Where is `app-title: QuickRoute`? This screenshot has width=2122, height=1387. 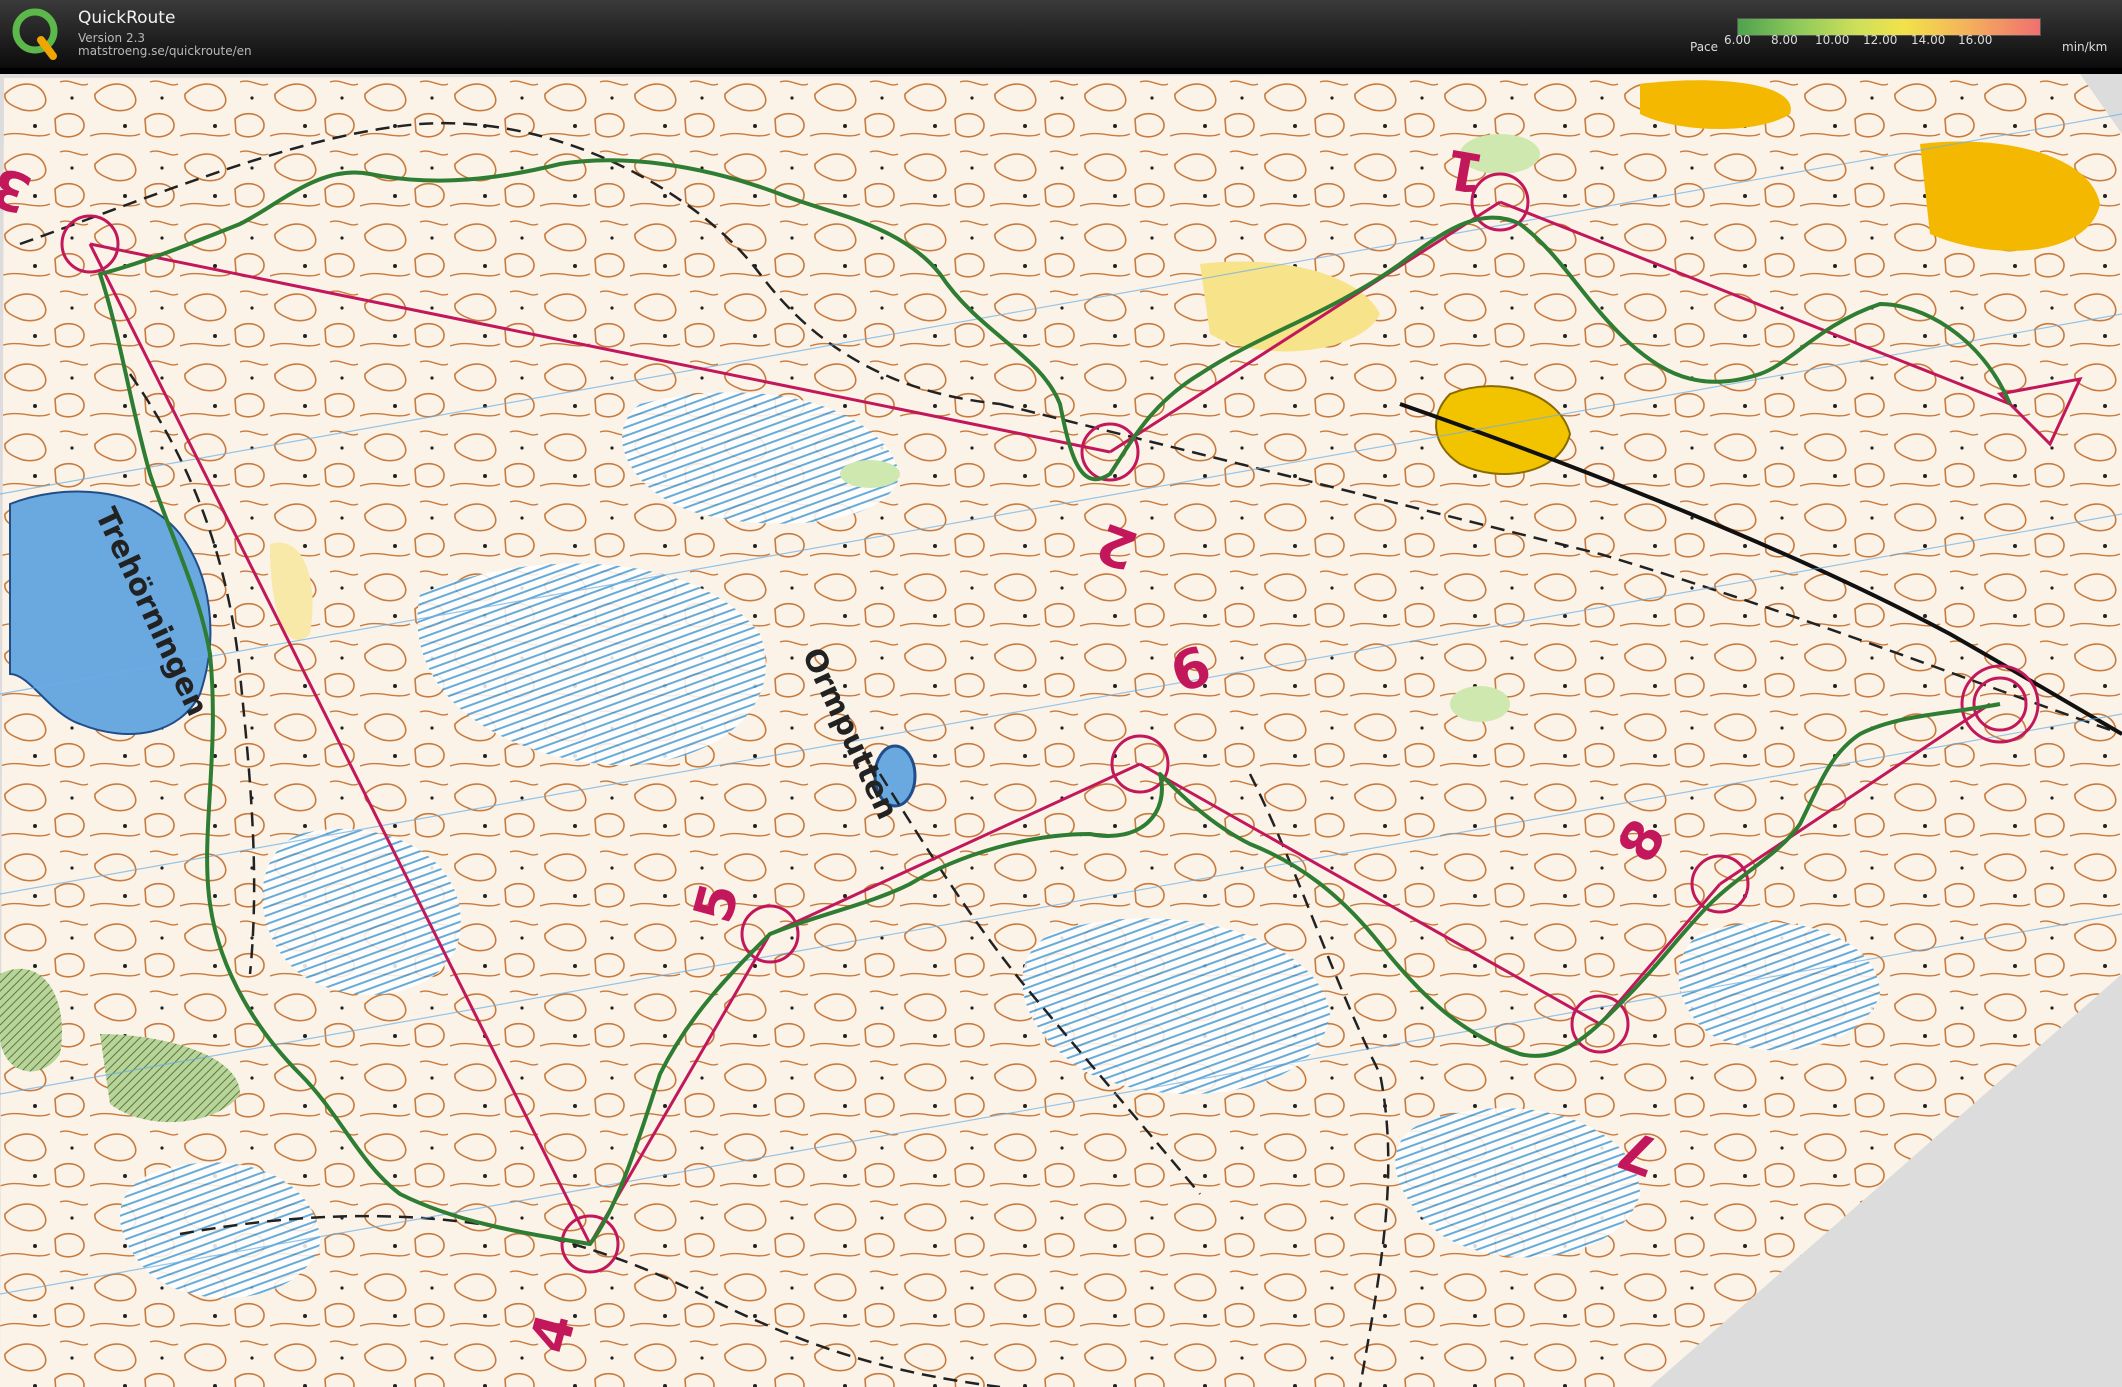 app-title: QuickRoute is located at coordinates (127, 18).